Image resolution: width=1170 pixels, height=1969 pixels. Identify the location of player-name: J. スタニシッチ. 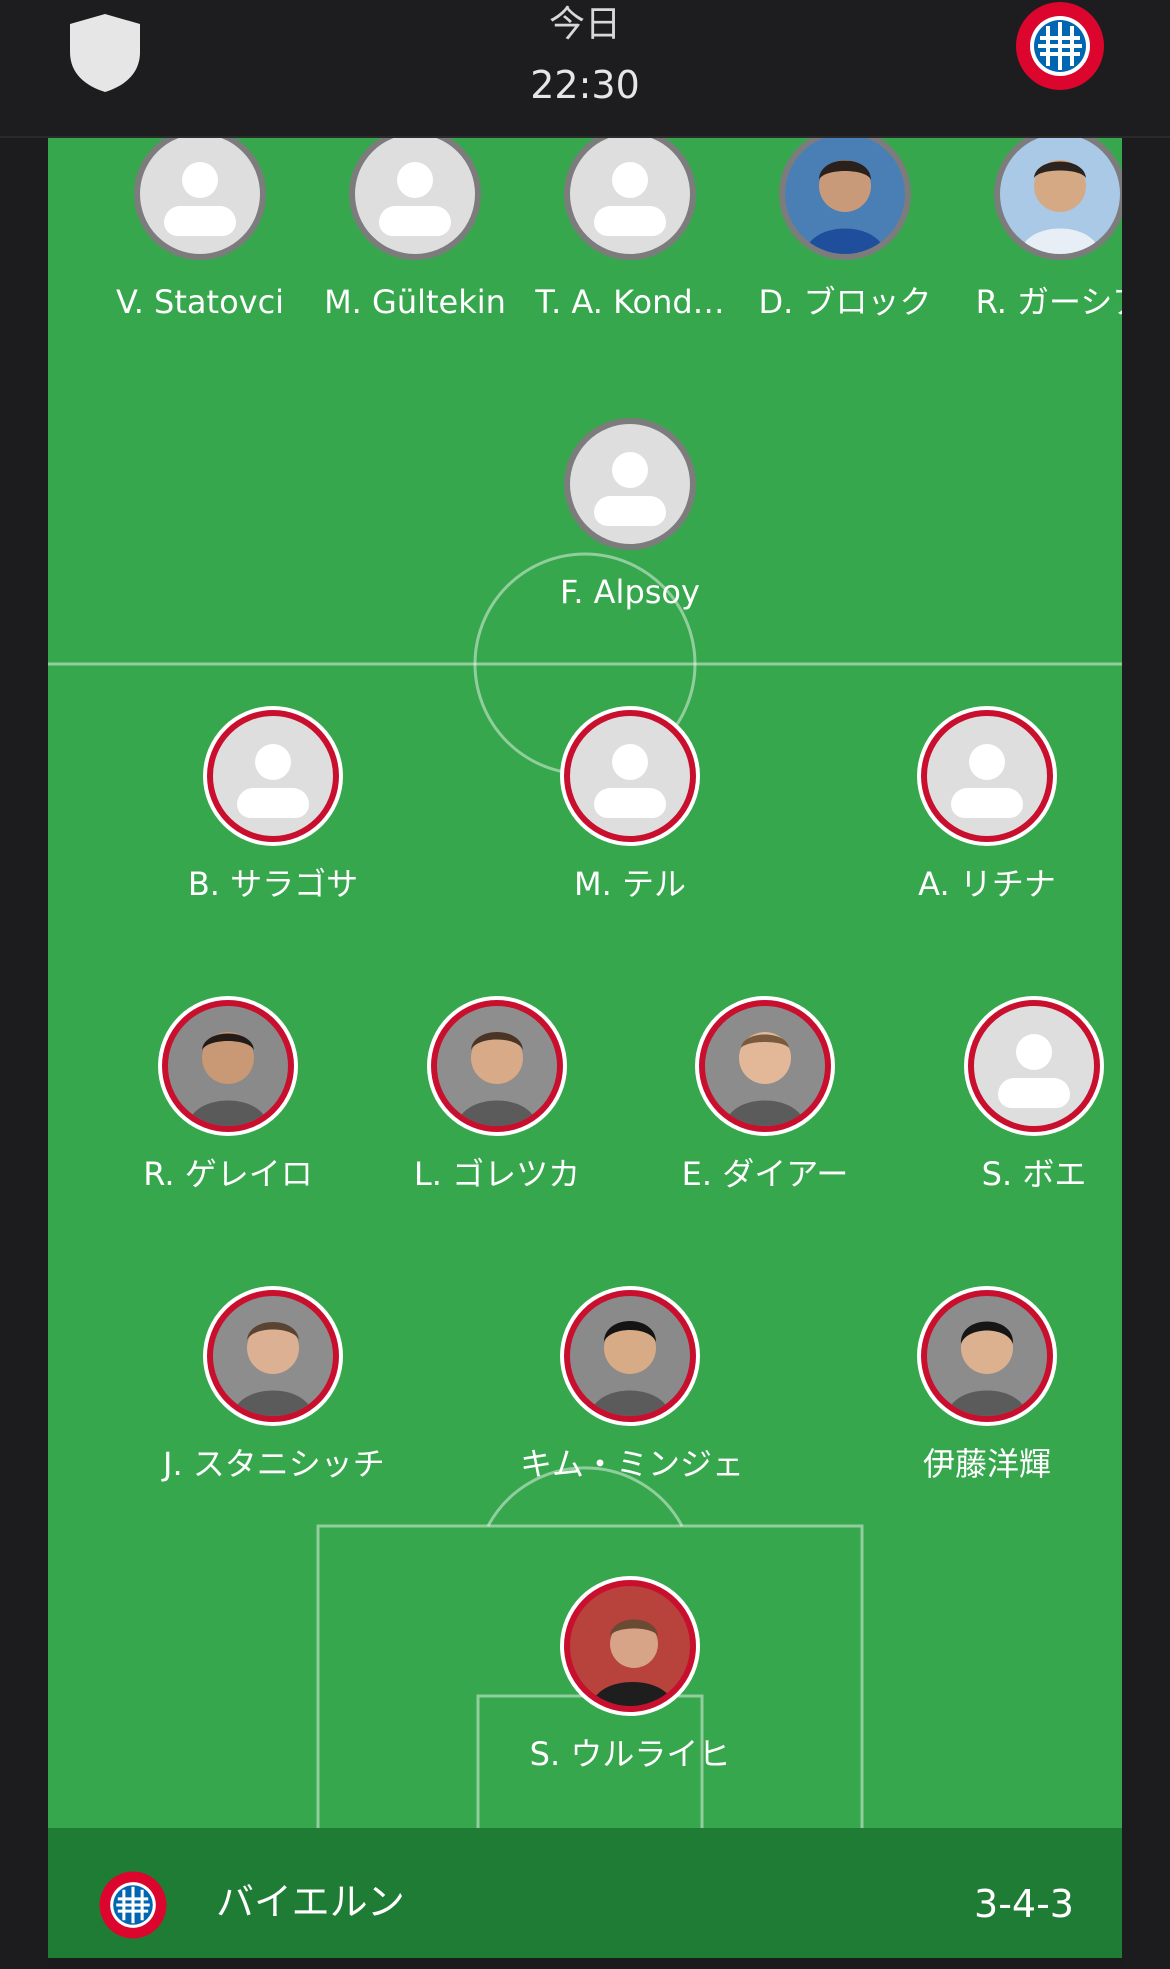
(274, 1464).